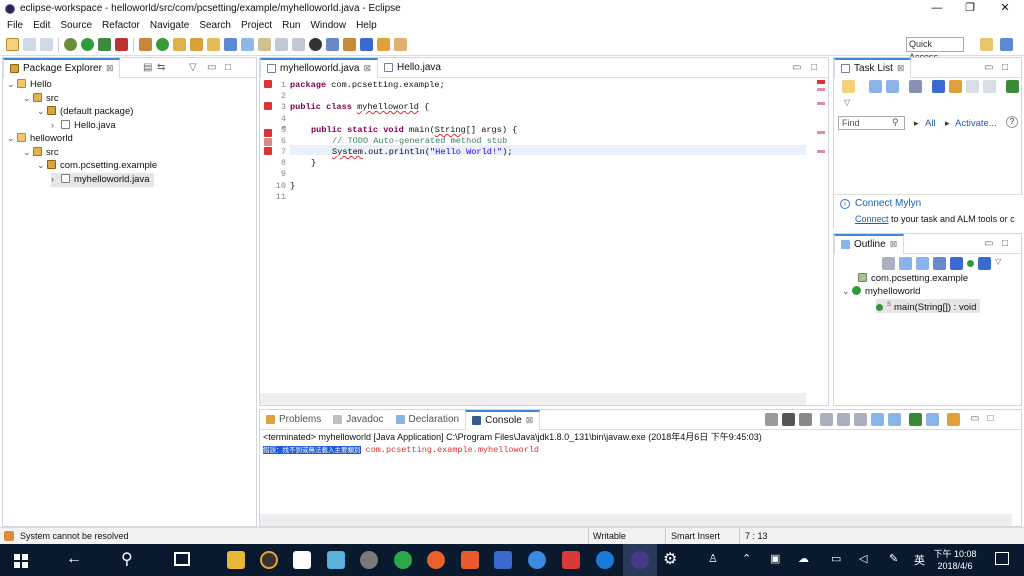 This screenshot has height=576, width=1024. I want to click on link-editor-icon: ⇆, so click(161, 67).